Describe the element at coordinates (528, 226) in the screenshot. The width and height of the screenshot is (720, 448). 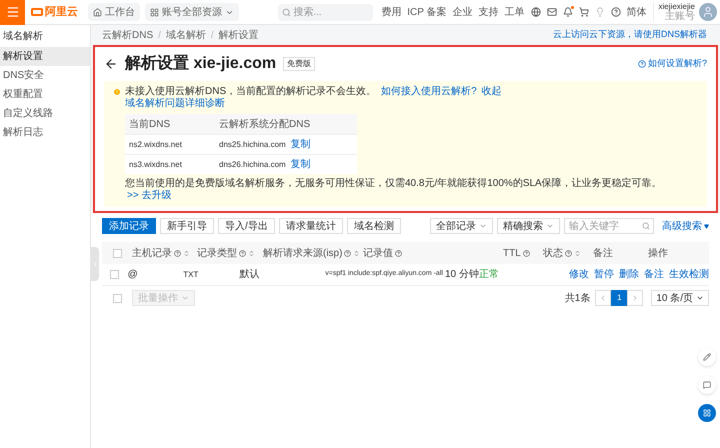
I see `search-mode-dropdown: 精确搜索` at that location.